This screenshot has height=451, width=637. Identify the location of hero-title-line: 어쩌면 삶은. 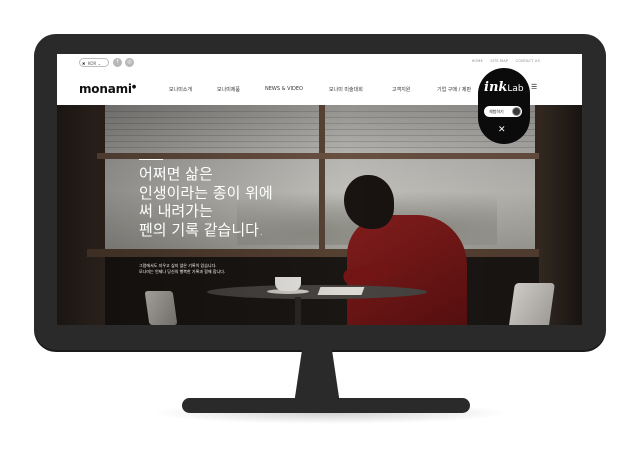
(176, 174).